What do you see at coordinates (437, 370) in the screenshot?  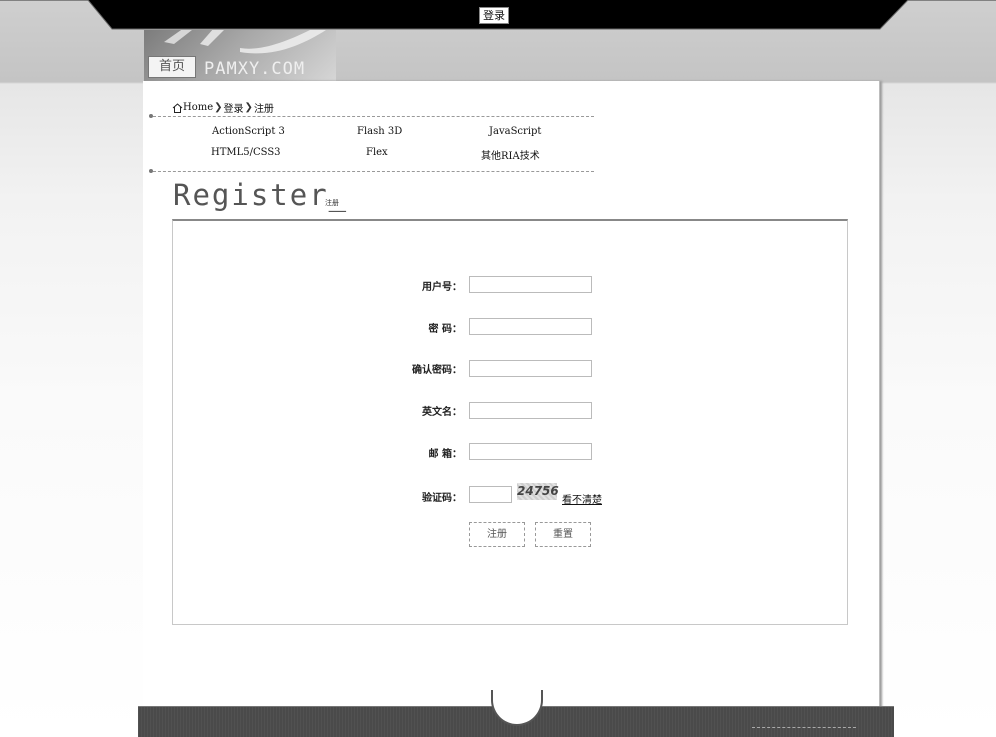 I see `confirm-password-label: 确认密码：` at bounding box center [437, 370].